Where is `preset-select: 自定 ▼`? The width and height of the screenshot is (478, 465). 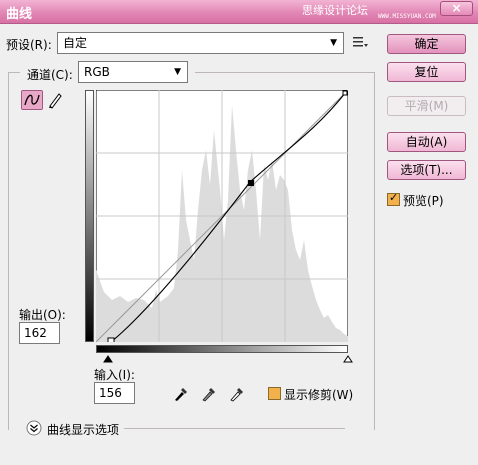 preset-select: 自定 ▼ is located at coordinates (200, 43).